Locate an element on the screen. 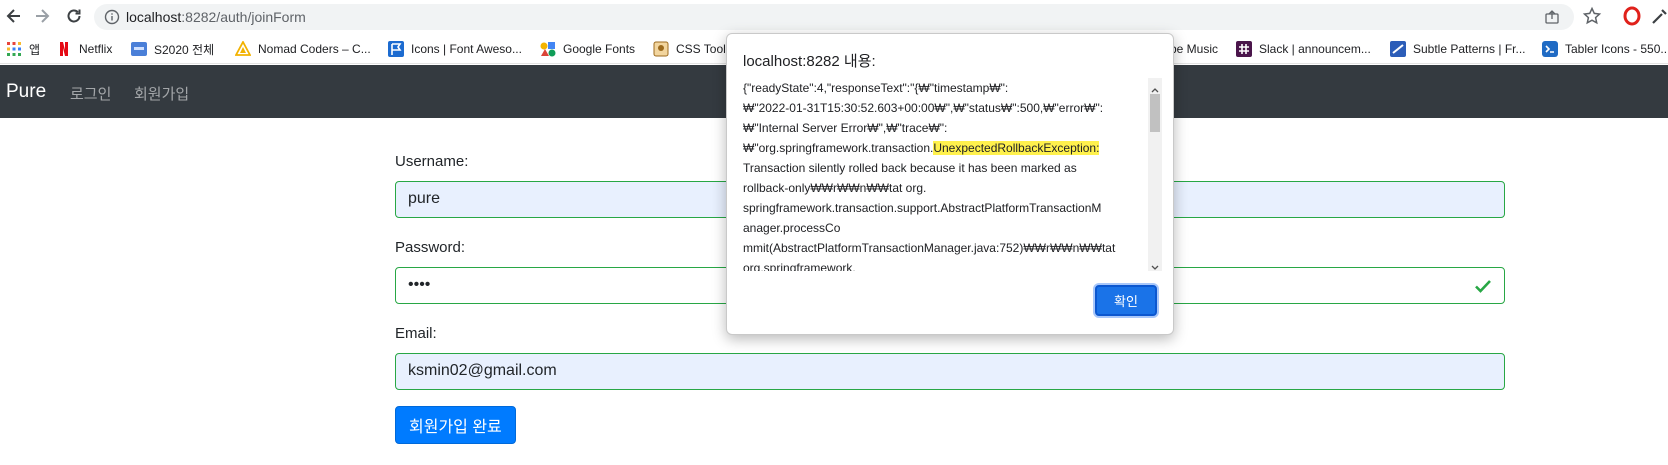 This screenshot has width=1668, height=465. bookmark-s2020: S2020 전체 is located at coordinates (172, 49).